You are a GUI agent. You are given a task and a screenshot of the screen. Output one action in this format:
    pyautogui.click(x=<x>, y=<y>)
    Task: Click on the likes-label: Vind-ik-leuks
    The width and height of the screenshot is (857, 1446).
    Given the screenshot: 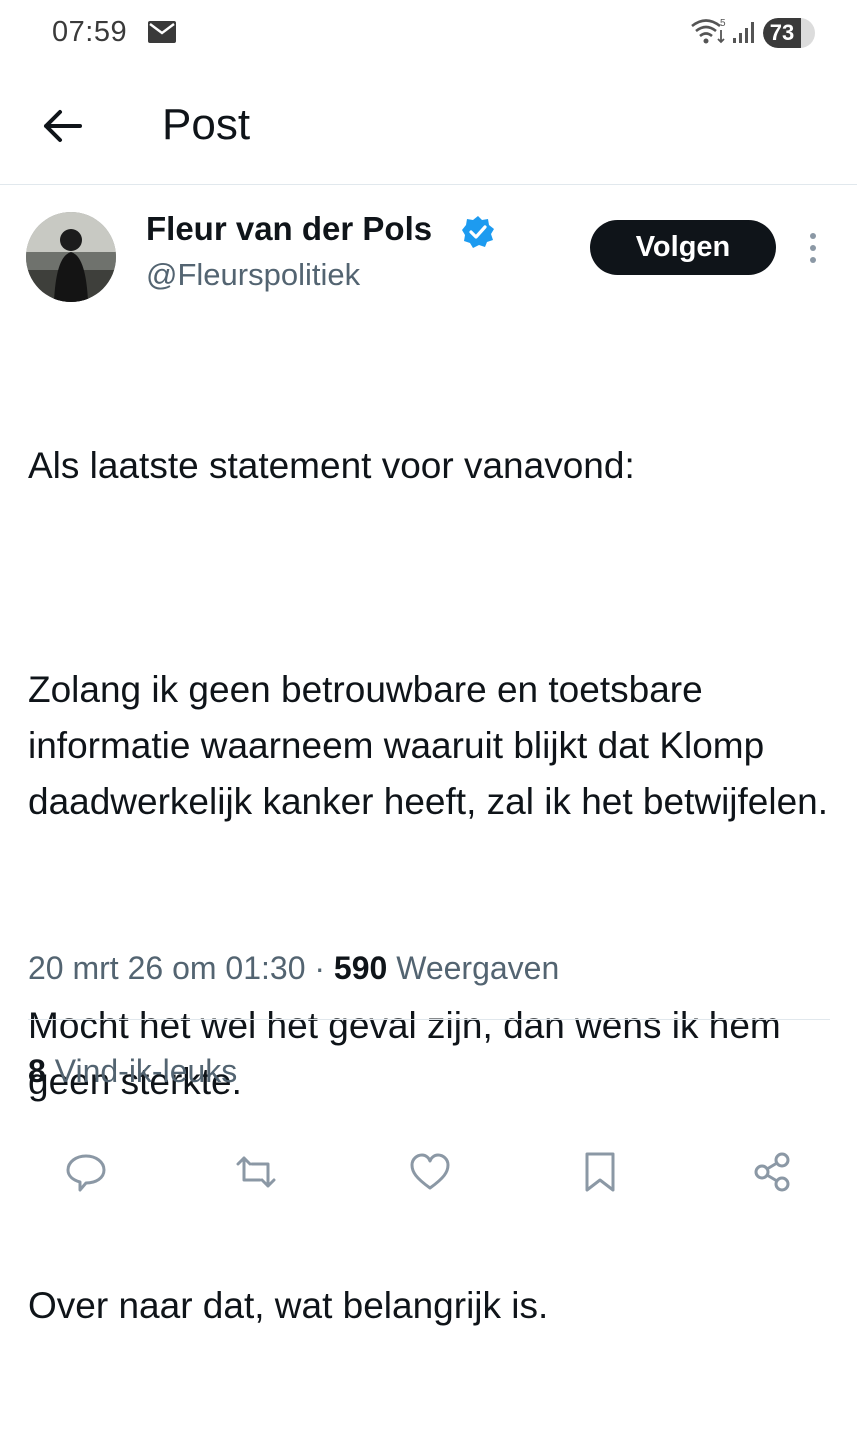 What is the action you would take?
    pyautogui.click(x=146, y=1071)
    